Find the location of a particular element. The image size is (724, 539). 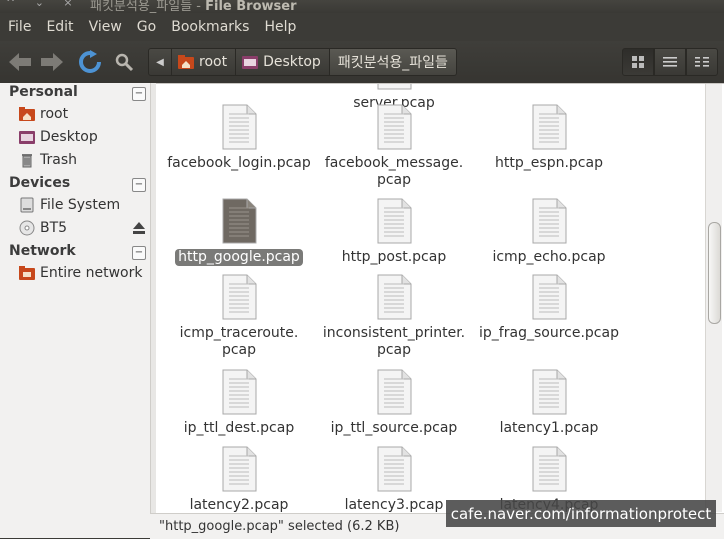

back-button is located at coordinates (20, 62).